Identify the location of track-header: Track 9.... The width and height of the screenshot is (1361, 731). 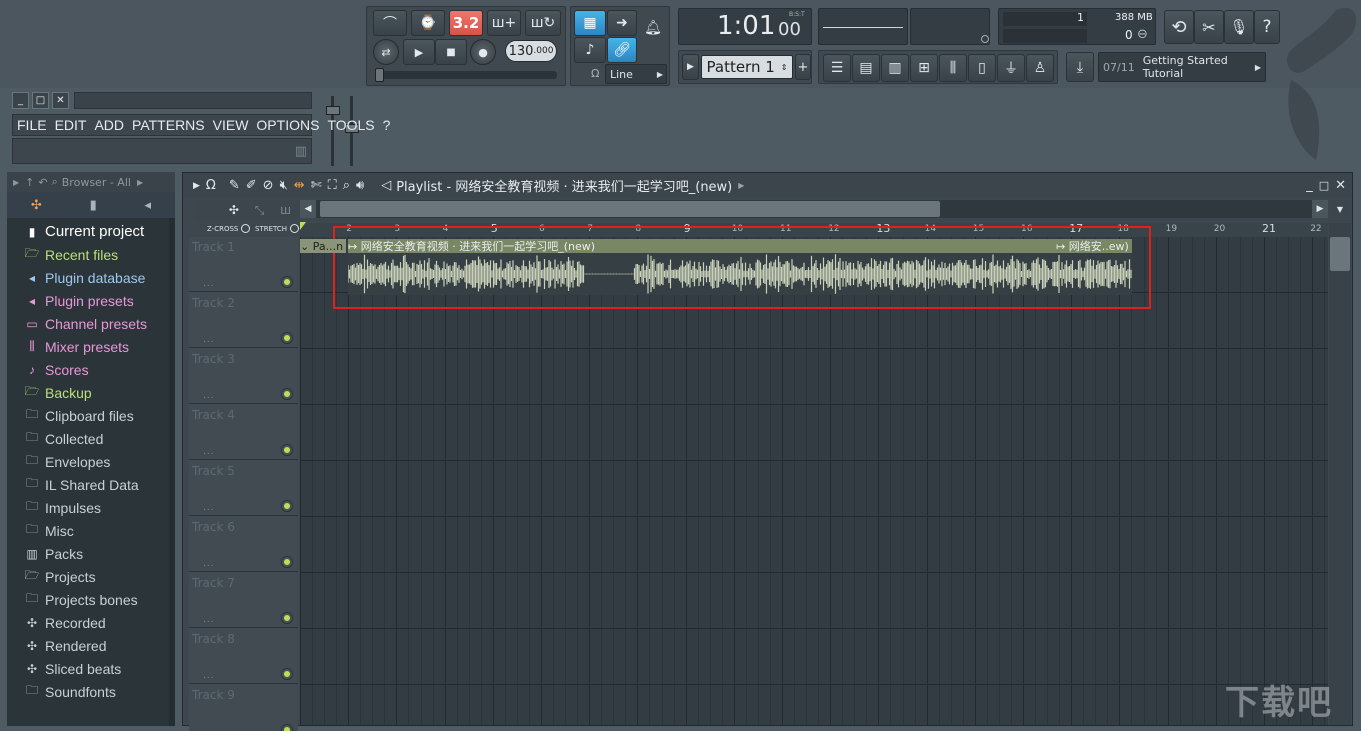
(243, 708).